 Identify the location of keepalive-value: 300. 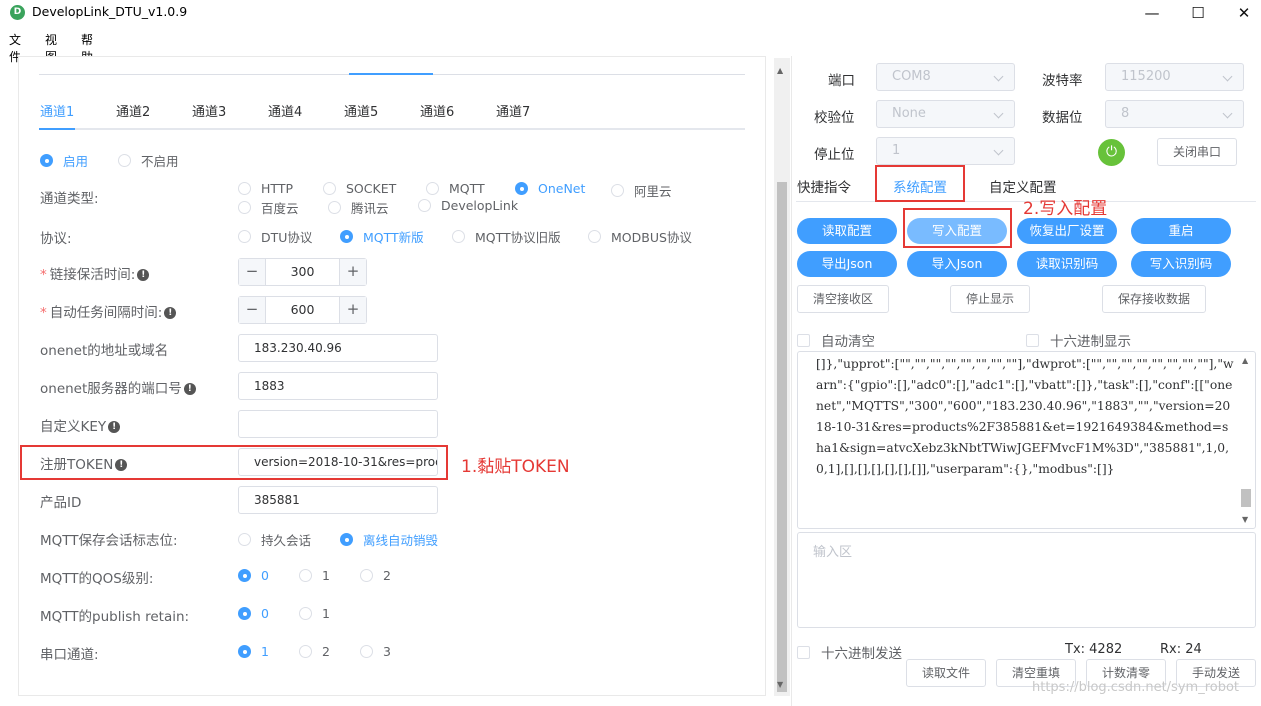
(302, 272).